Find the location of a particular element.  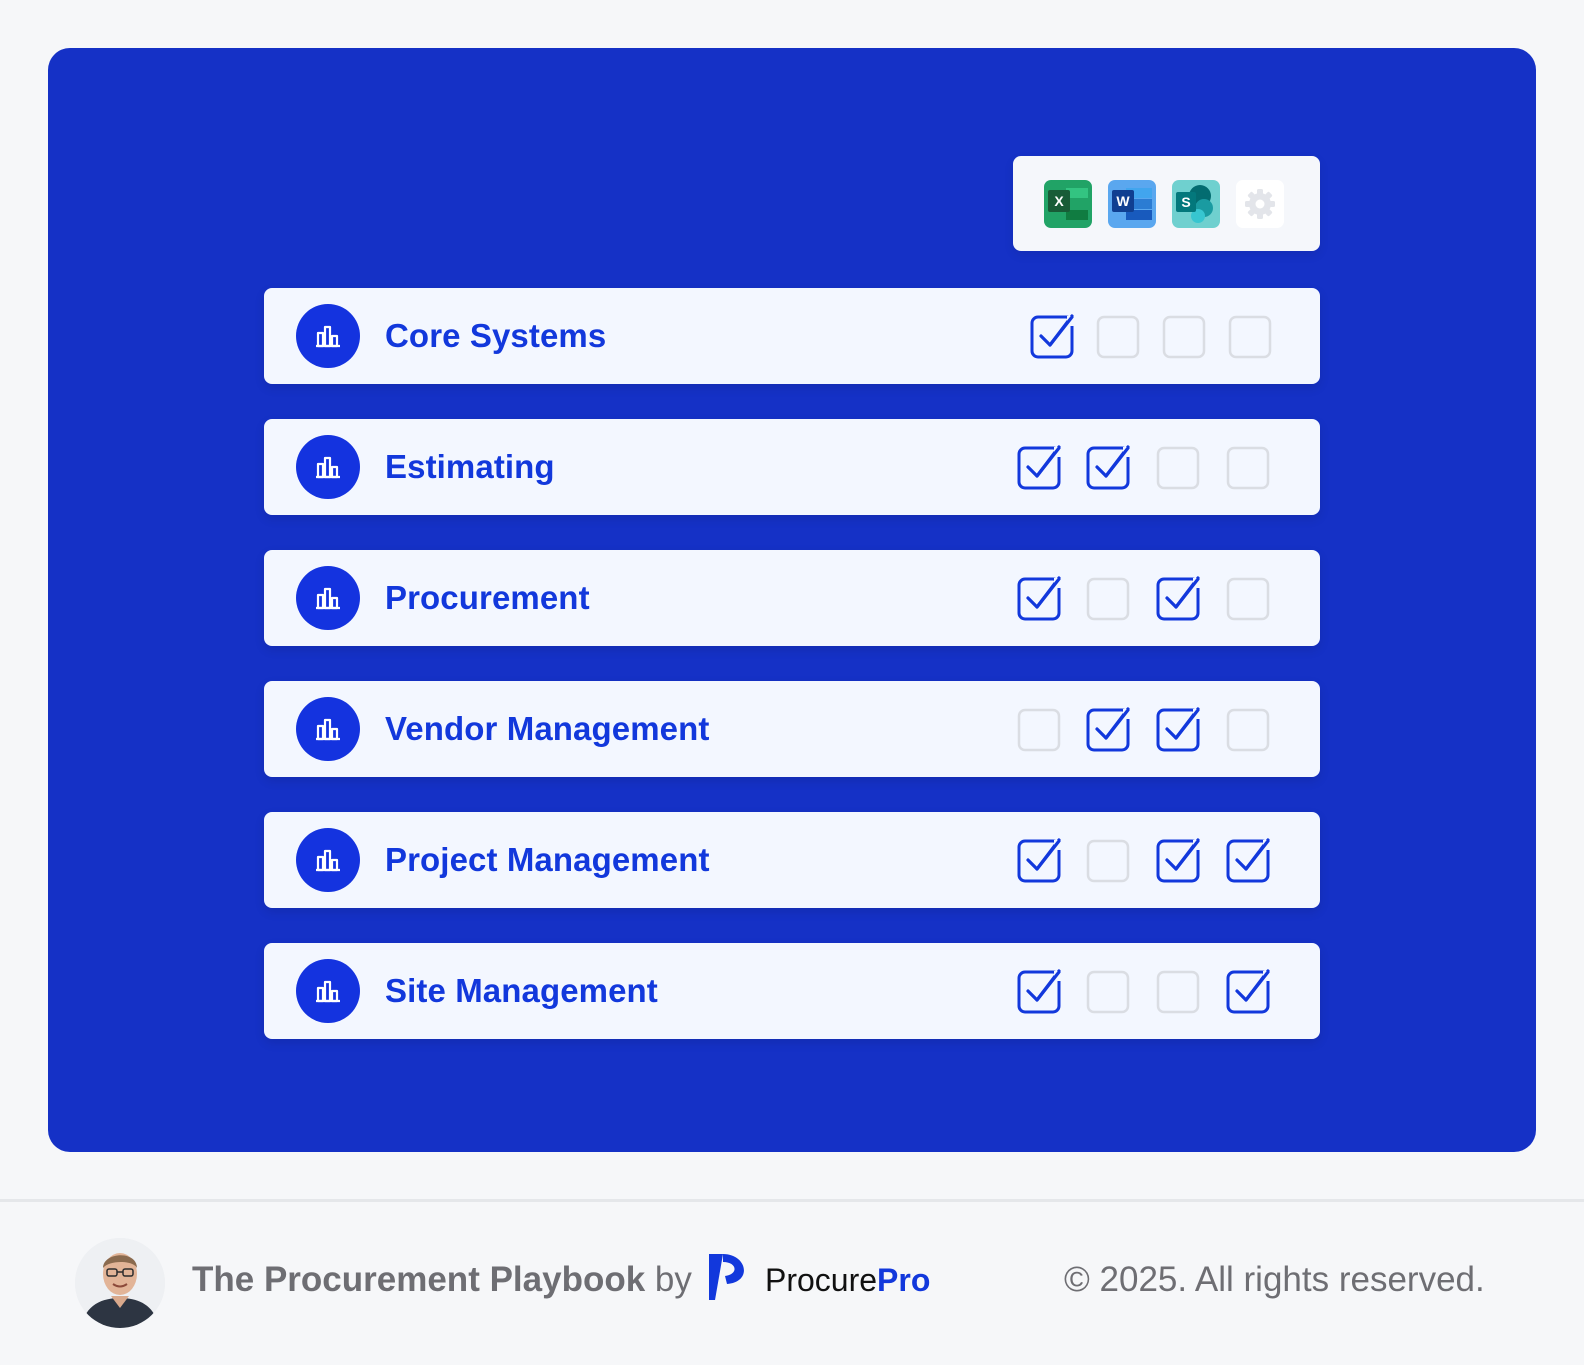

category-row: Project Management is located at coordinates (792, 860).